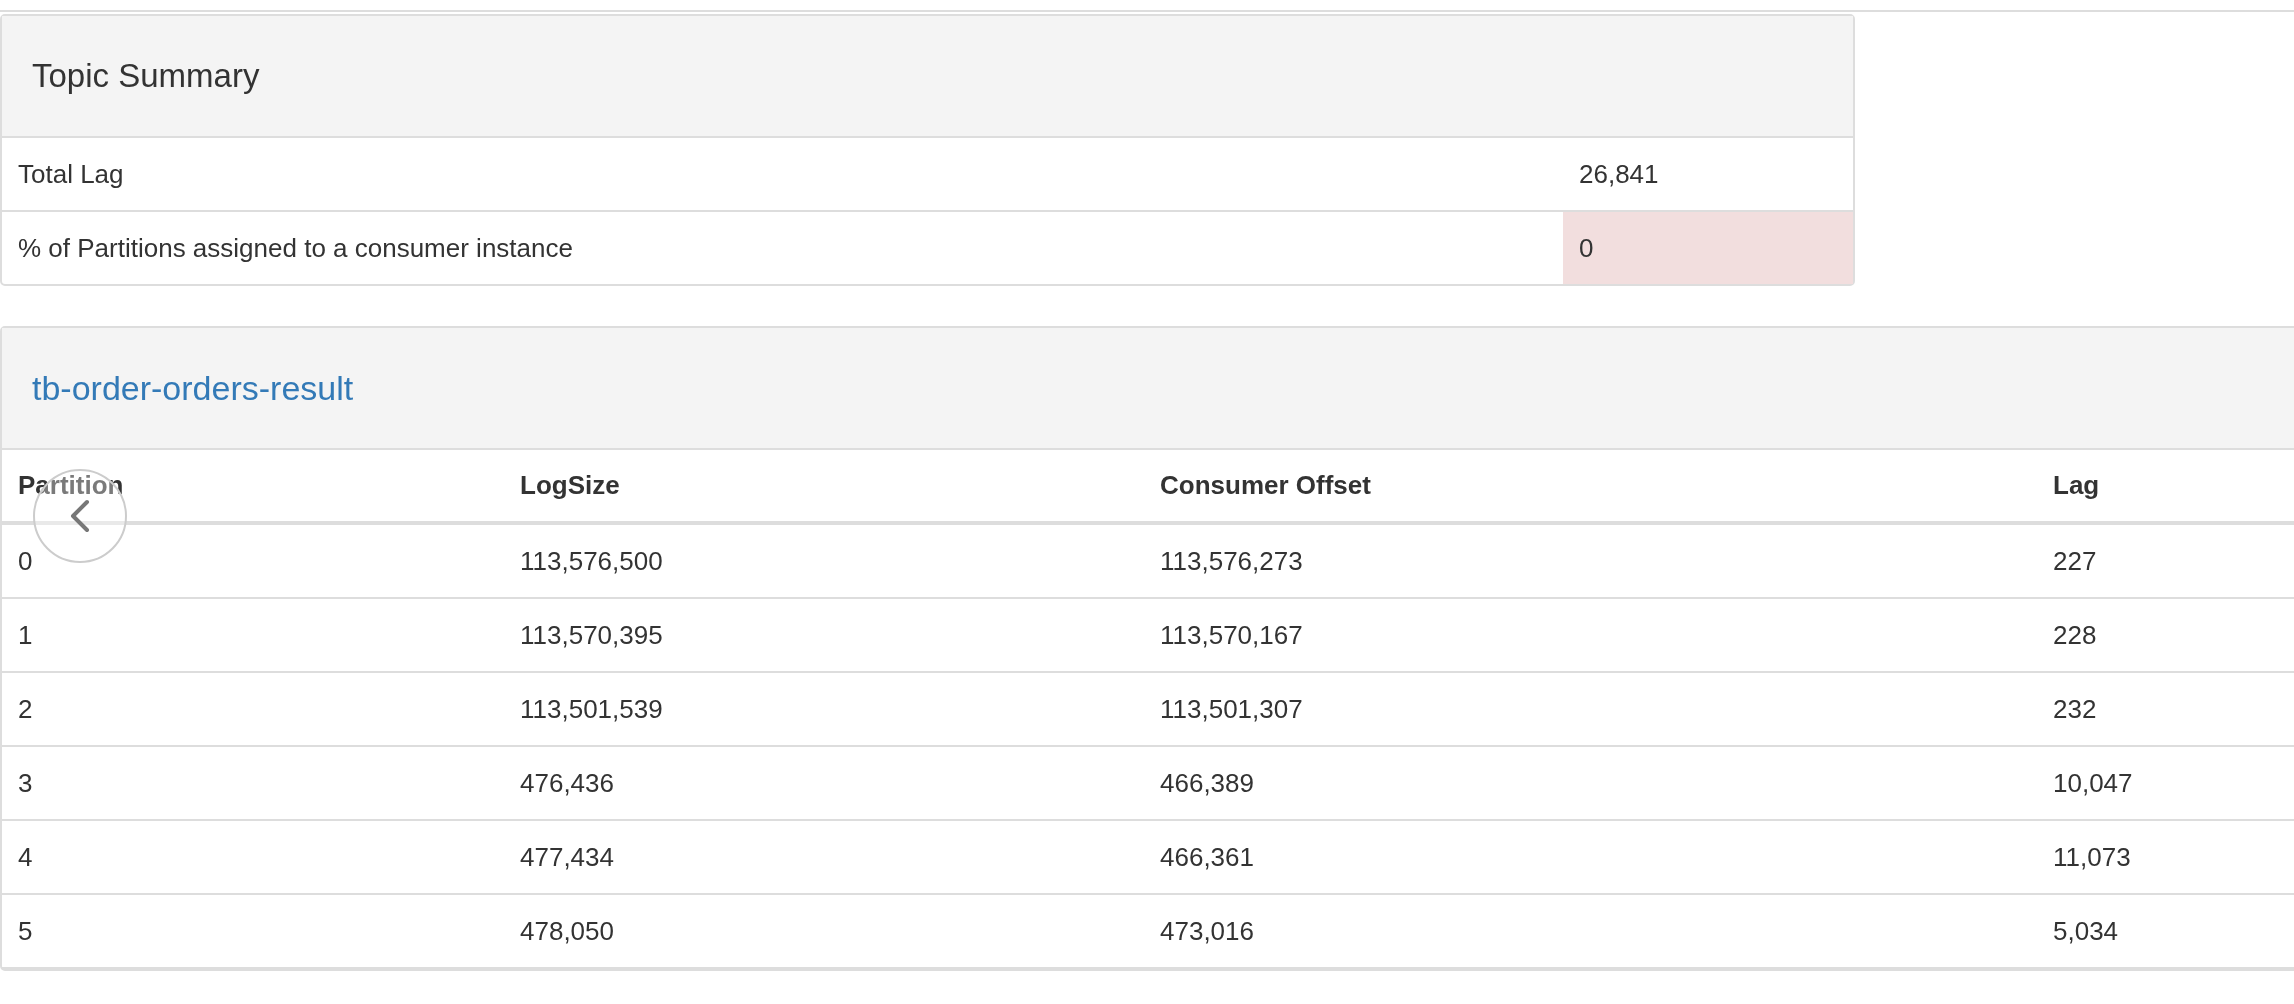 This screenshot has width=2294, height=1004. What do you see at coordinates (2093, 783) in the screenshot?
I see `table-cell-text: 10,047` at bounding box center [2093, 783].